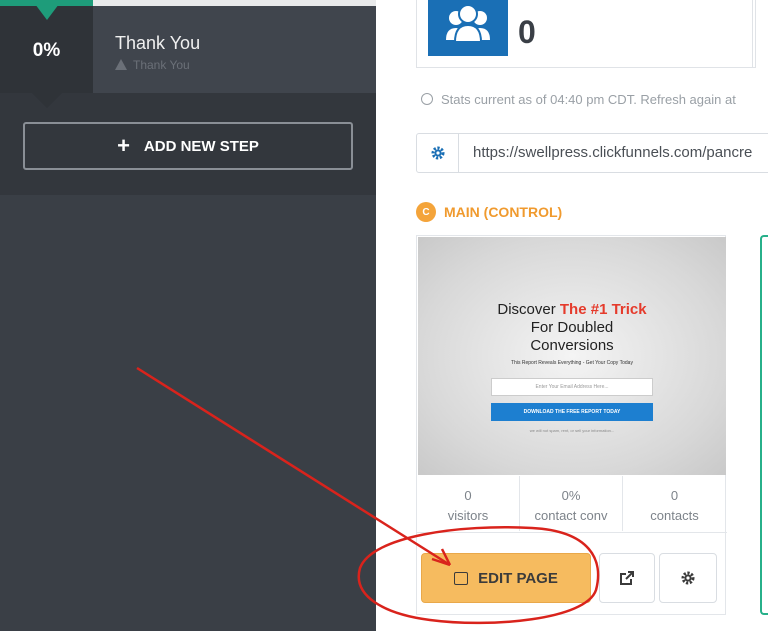 This screenshot has width=768, height=631. Describe the element at coordinates (468, 503) in the screenshot. I see `metric-visitors: 0 visitors` at that location.